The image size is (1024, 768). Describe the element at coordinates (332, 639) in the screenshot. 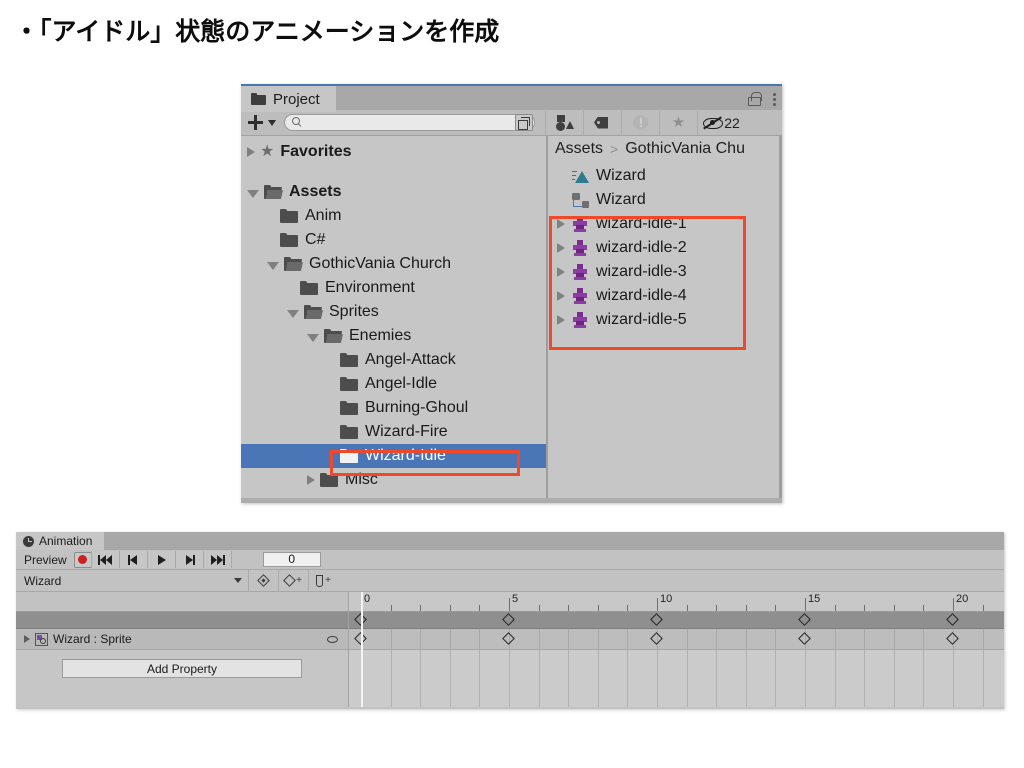

I see `ellipse-icon` at that location.